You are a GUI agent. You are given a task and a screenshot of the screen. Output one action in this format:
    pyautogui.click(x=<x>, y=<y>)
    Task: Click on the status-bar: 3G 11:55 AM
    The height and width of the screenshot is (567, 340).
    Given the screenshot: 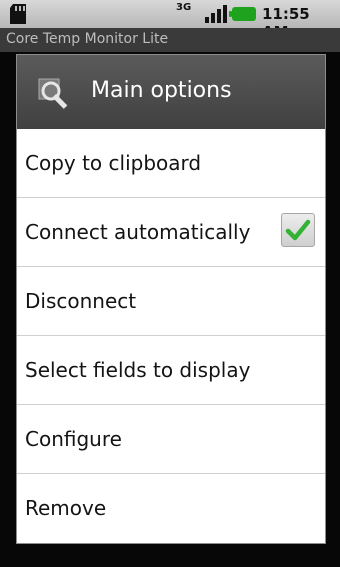 What is the action you would take?
    pyautogui.click(x=170, y=20)
    